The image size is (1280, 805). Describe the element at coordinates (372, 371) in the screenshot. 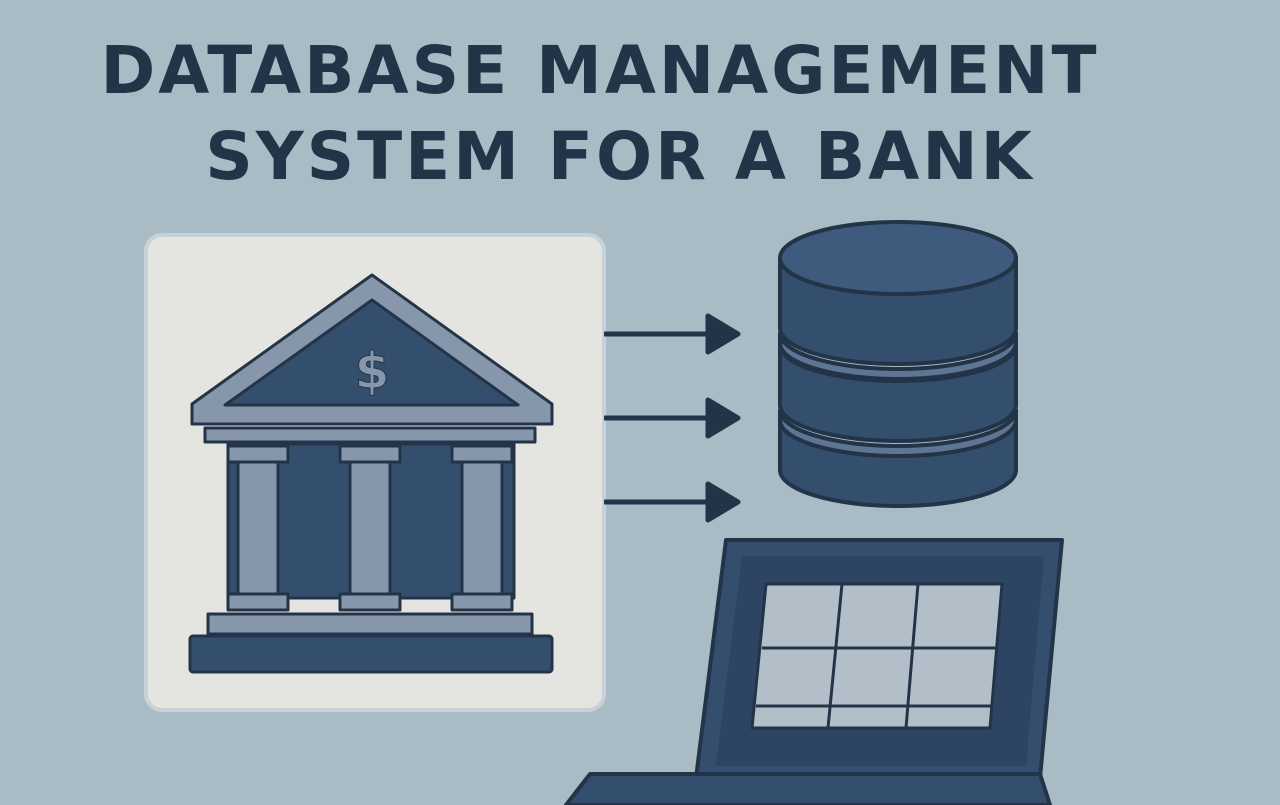

I see `dollar-sign: $` at that location.